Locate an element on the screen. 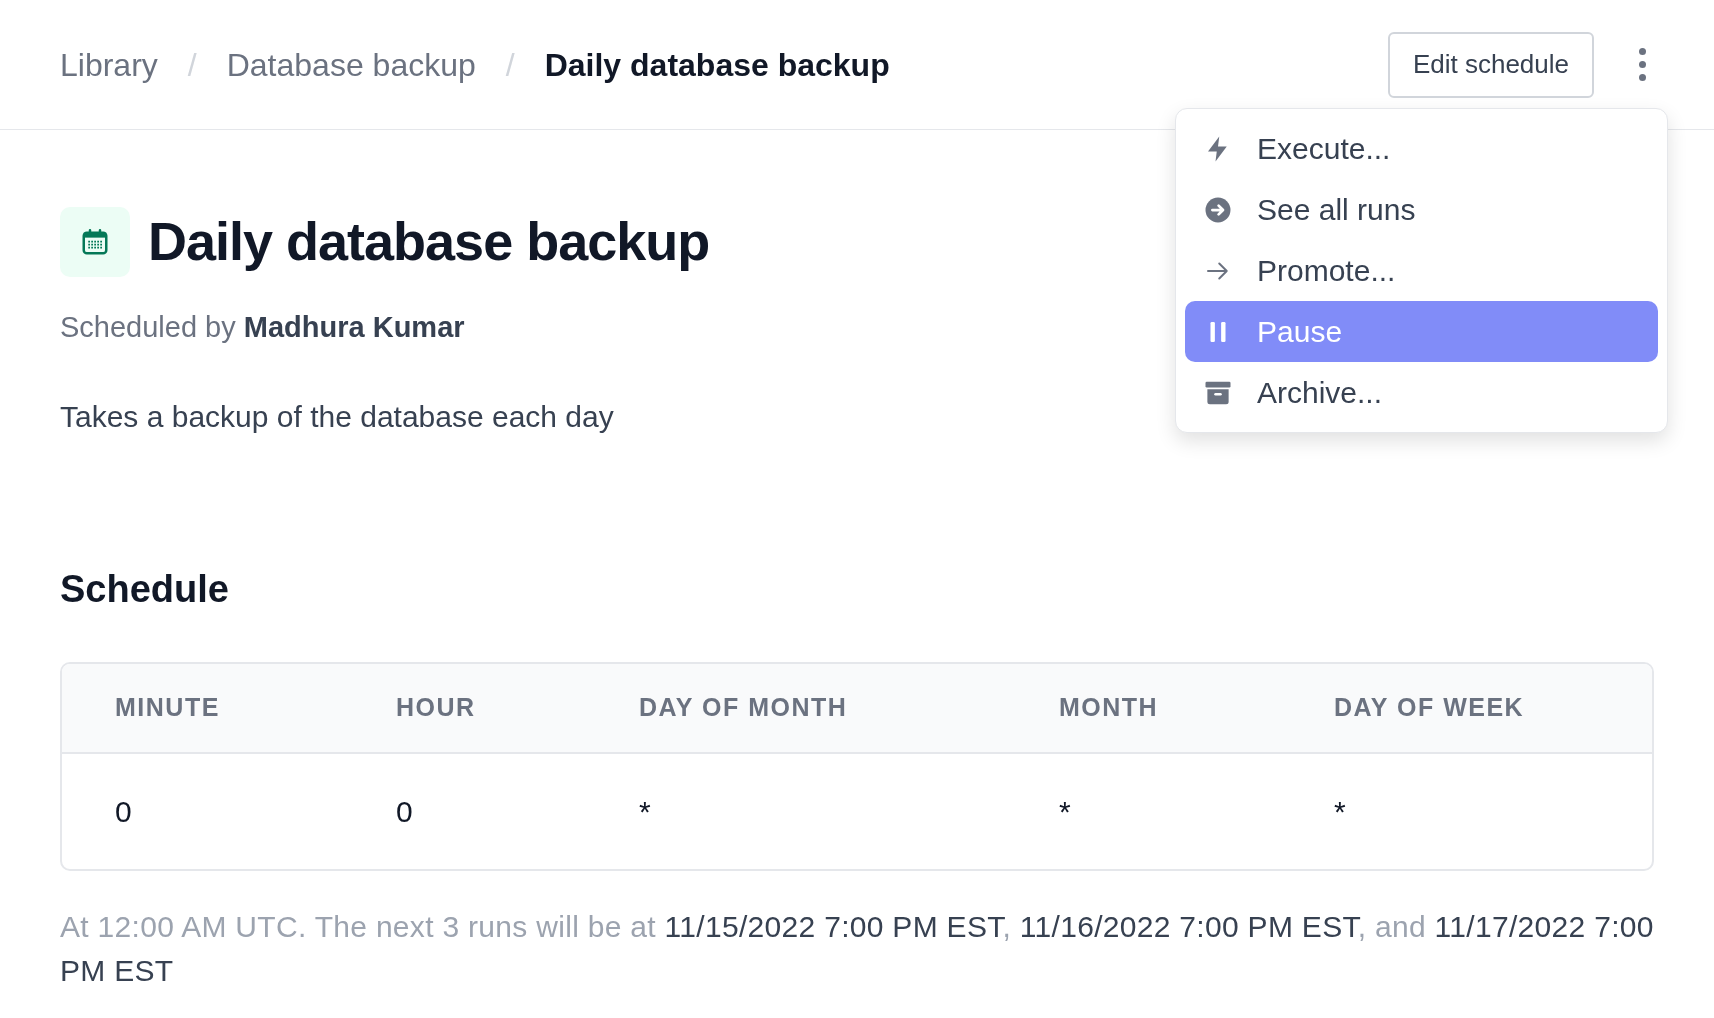 The image size is (1714, 1018). breadcrumb-link: Library is located at coordinates (109, 64).